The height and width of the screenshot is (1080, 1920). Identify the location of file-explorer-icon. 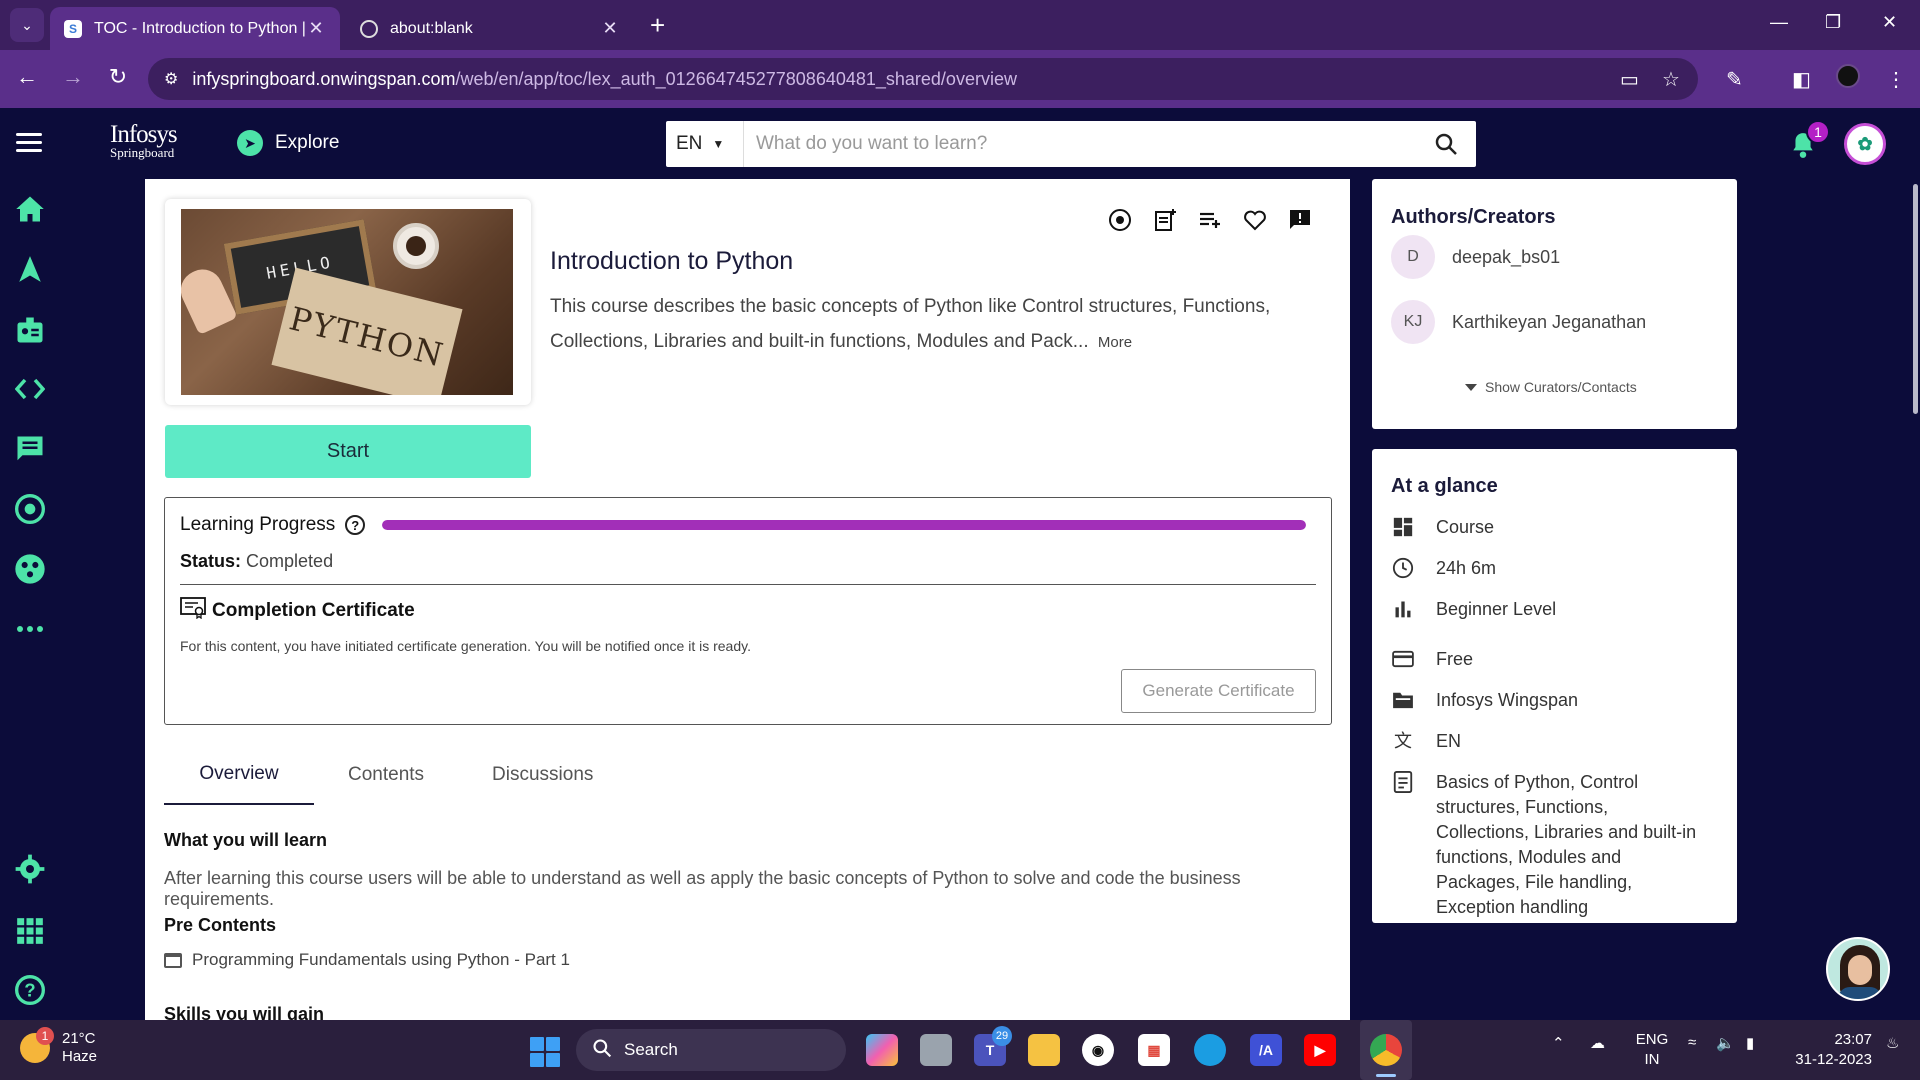
(1044, 1050).